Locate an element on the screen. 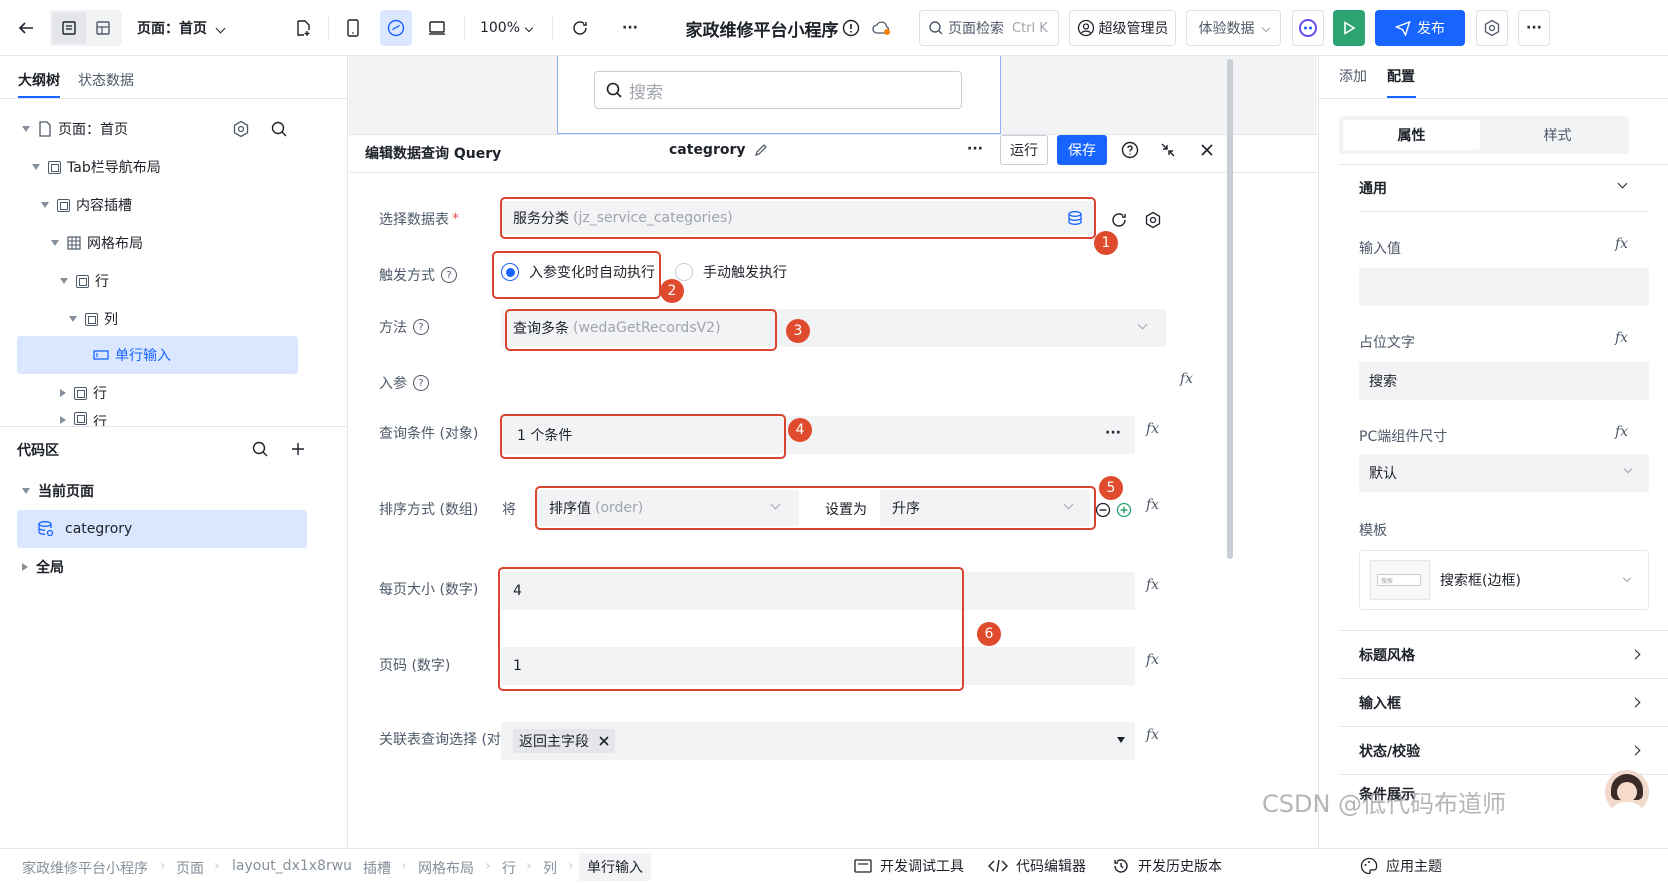 Image resolution: width=1668 pixels, height=883 pixels. add-code-icon is located at coordinates (298, 449).